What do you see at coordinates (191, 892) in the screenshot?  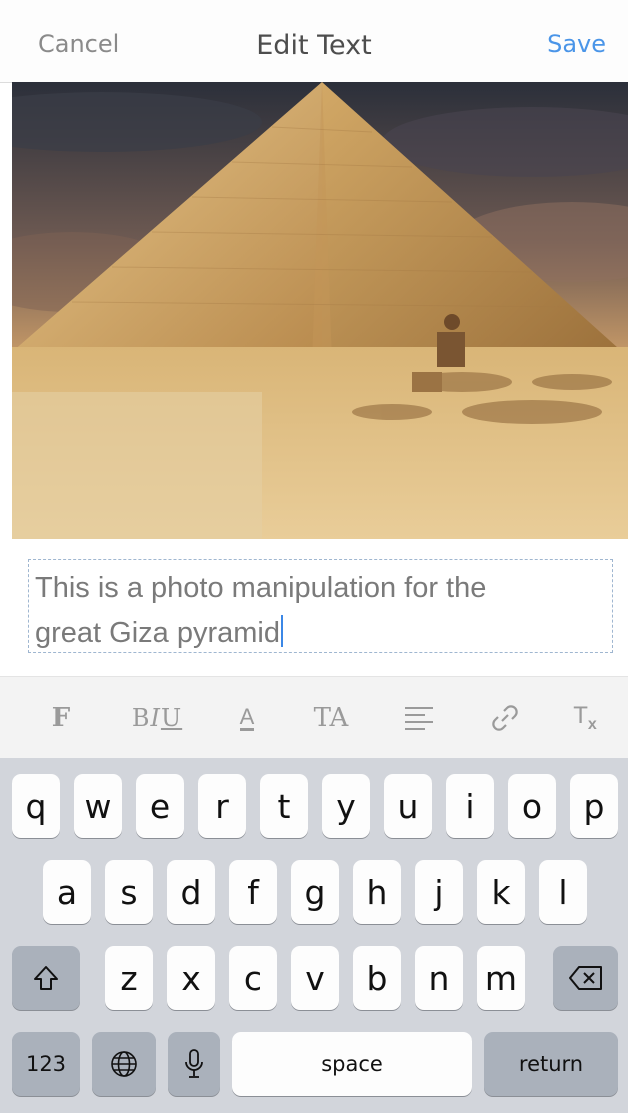 I see `key-d: d` at bounding box center [191, 892].